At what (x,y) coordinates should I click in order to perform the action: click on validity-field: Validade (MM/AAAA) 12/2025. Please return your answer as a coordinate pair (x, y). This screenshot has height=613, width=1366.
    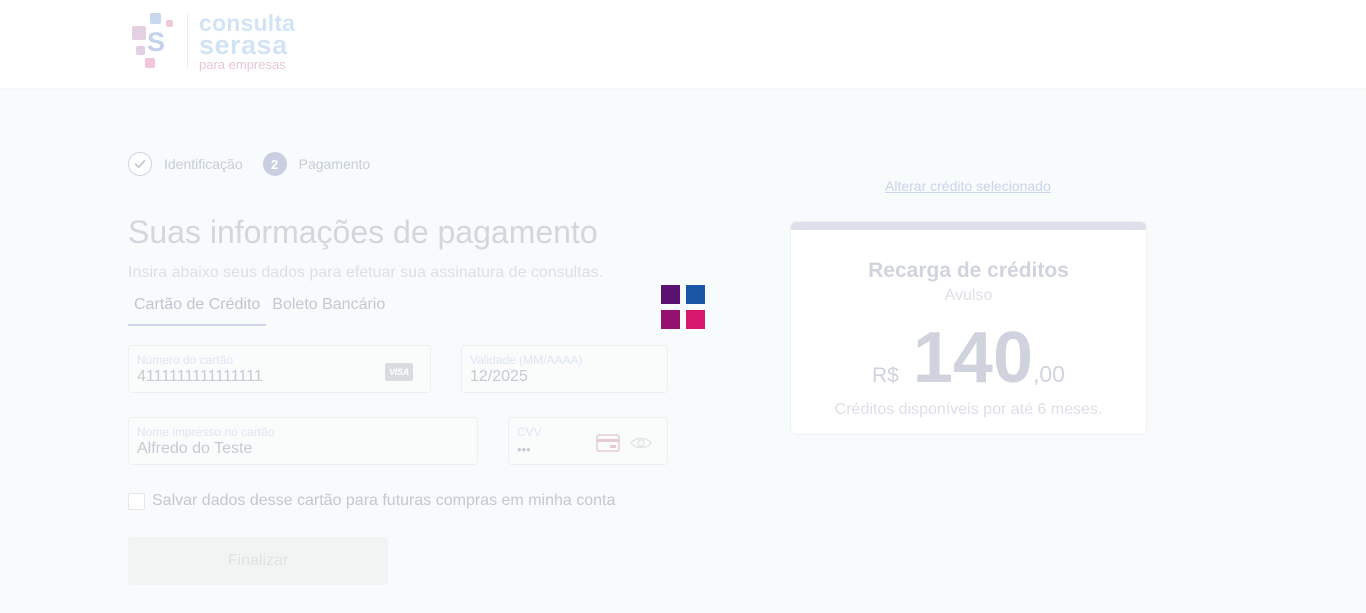
    Looking at the image, I should click on (564, 369).